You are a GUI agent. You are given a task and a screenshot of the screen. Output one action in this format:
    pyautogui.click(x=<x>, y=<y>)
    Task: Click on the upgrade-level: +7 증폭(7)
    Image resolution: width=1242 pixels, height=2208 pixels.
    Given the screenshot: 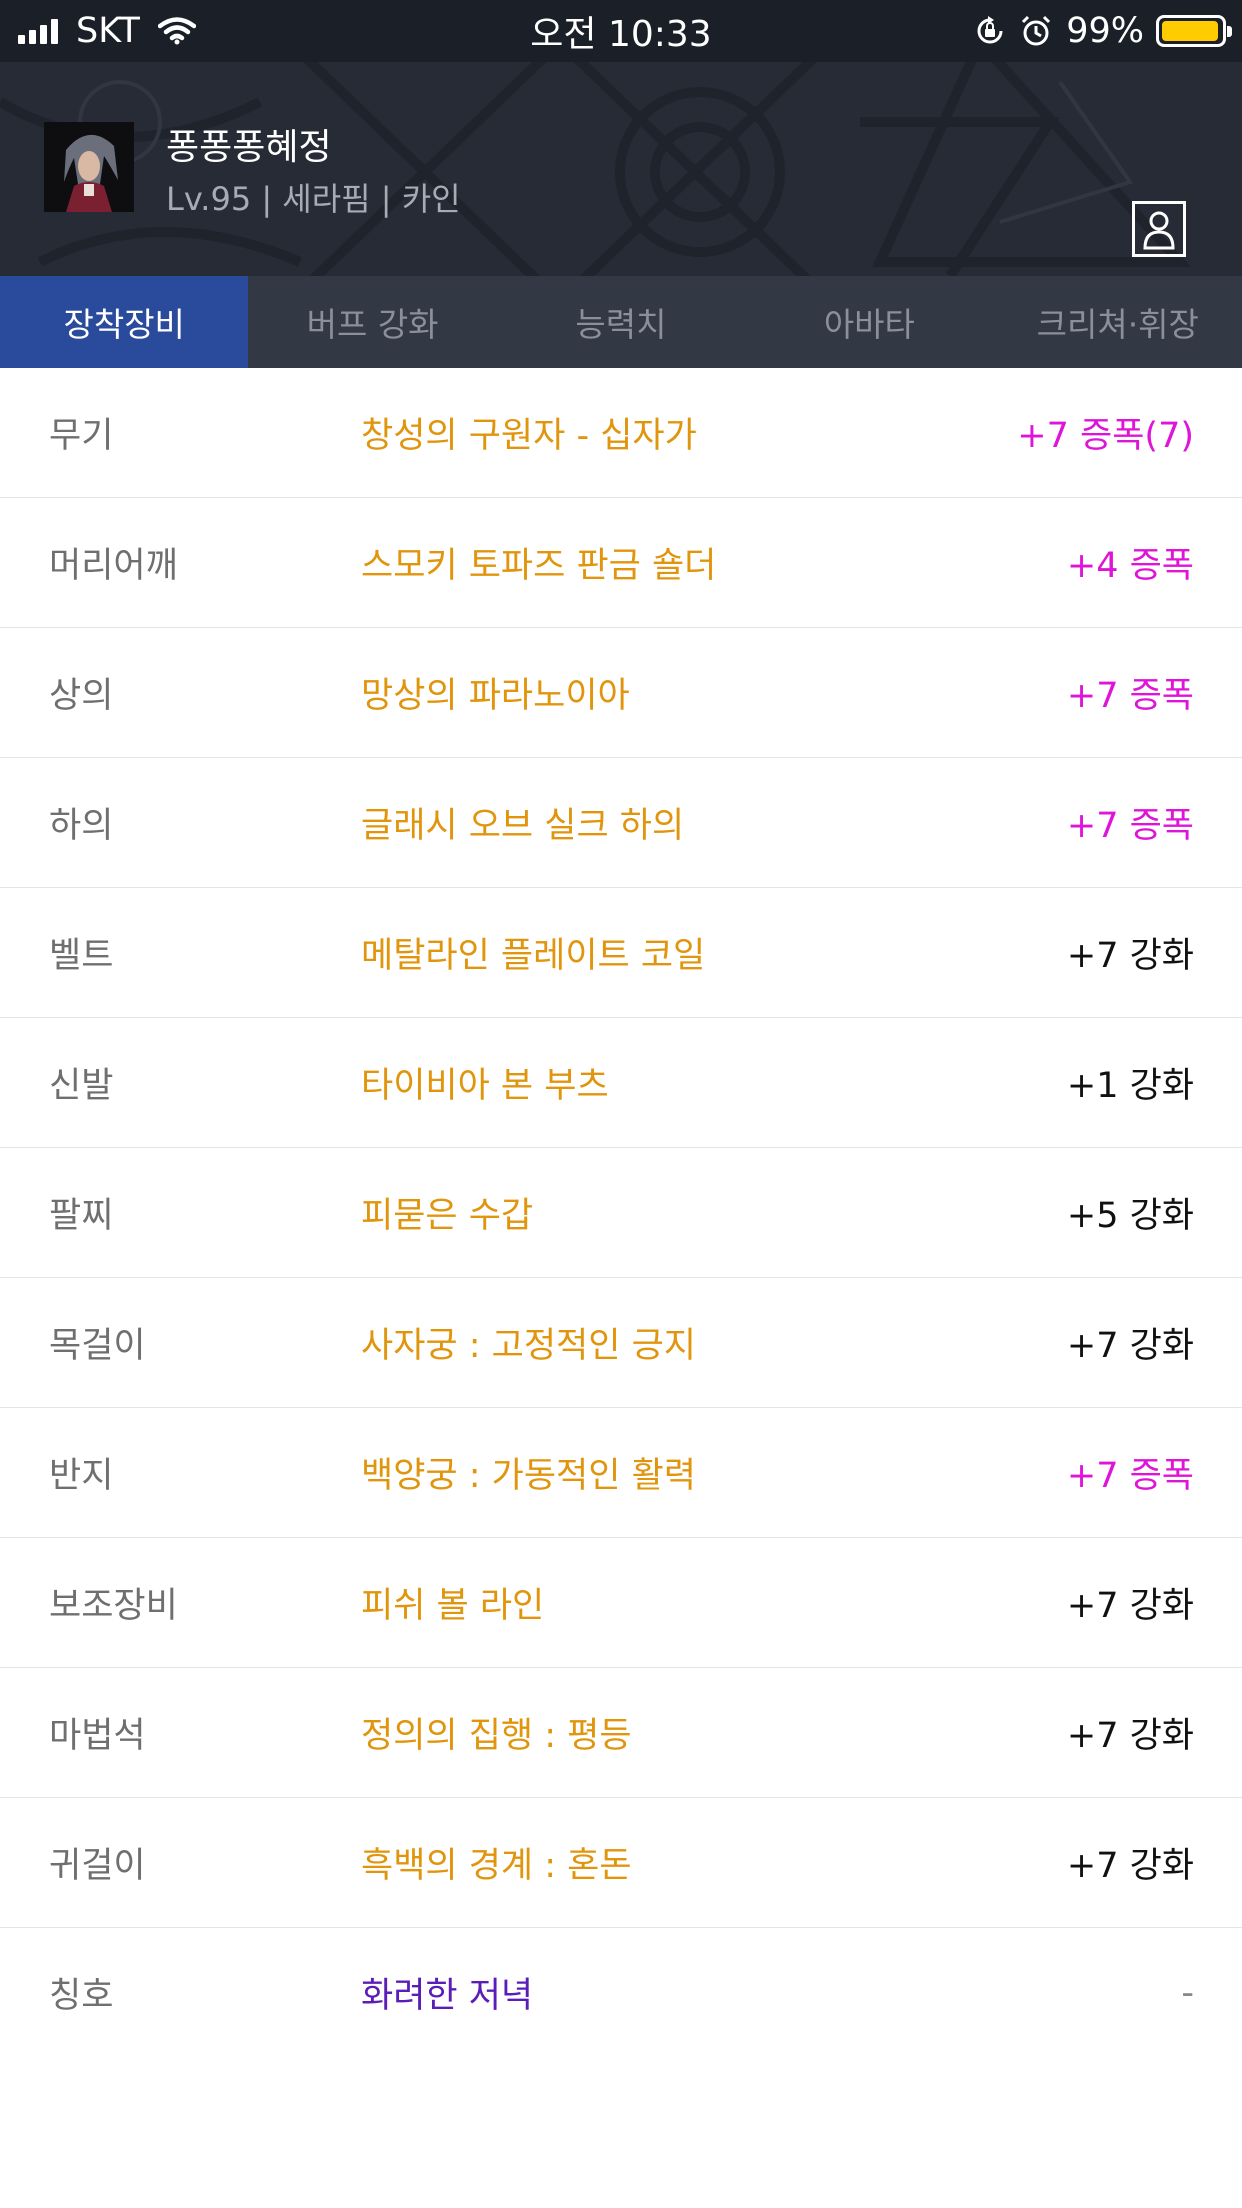 What is the action you would take?
    pyautogui.click(x=1105, y=436)
    